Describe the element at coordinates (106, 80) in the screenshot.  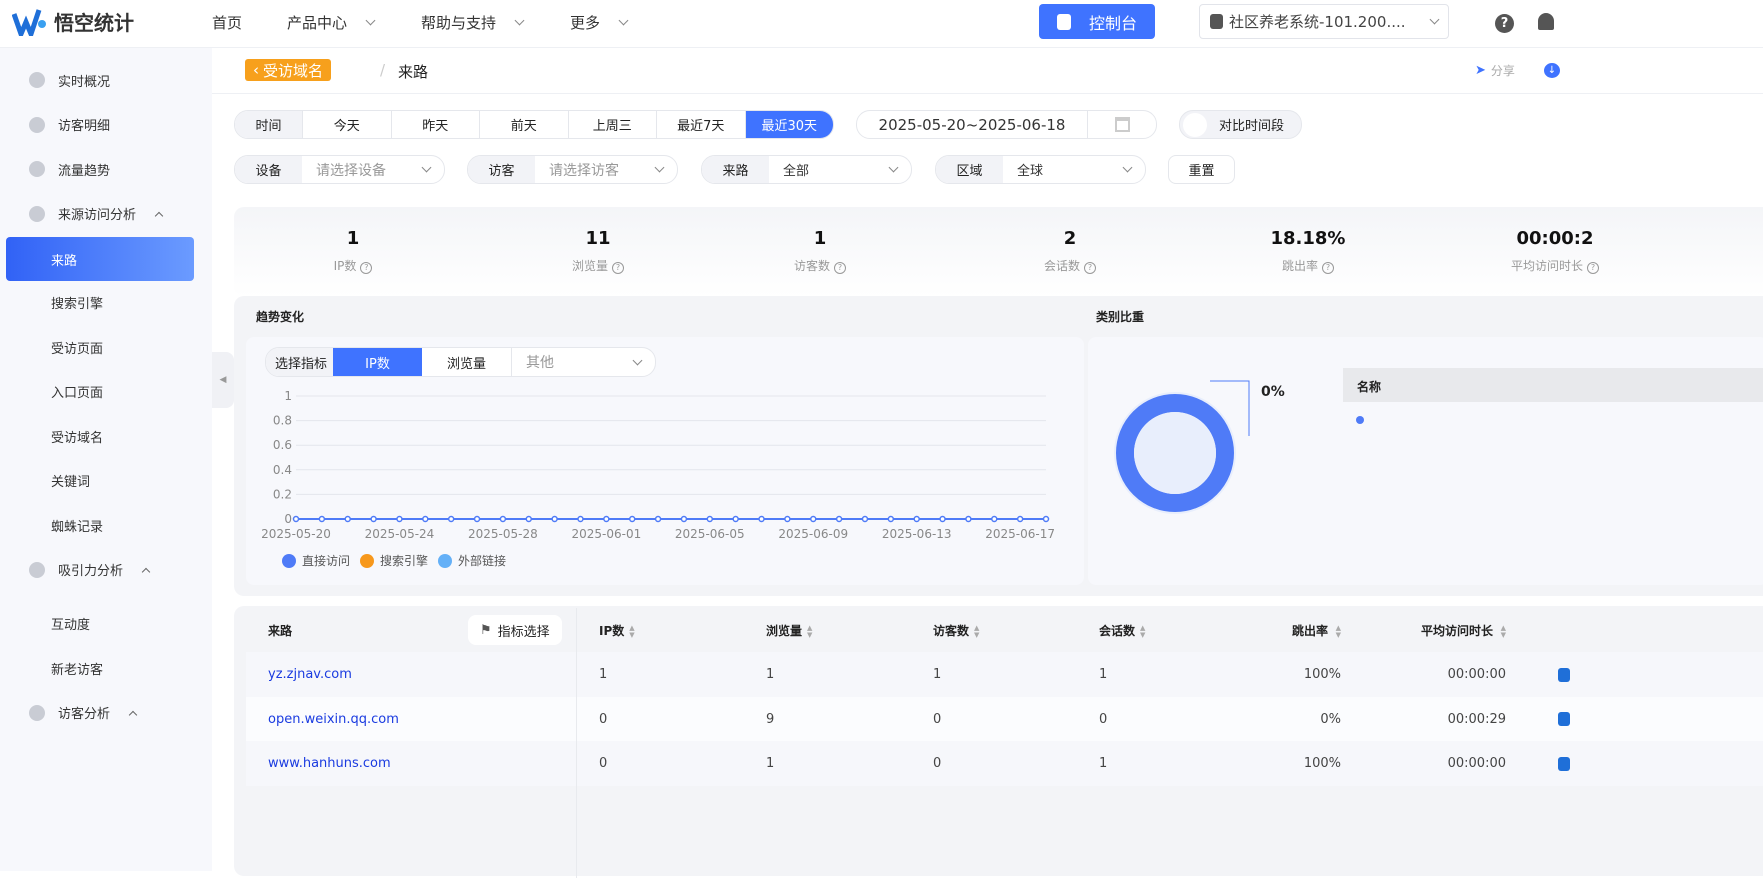
I see `sidebar-item: 实时概况` at that location.